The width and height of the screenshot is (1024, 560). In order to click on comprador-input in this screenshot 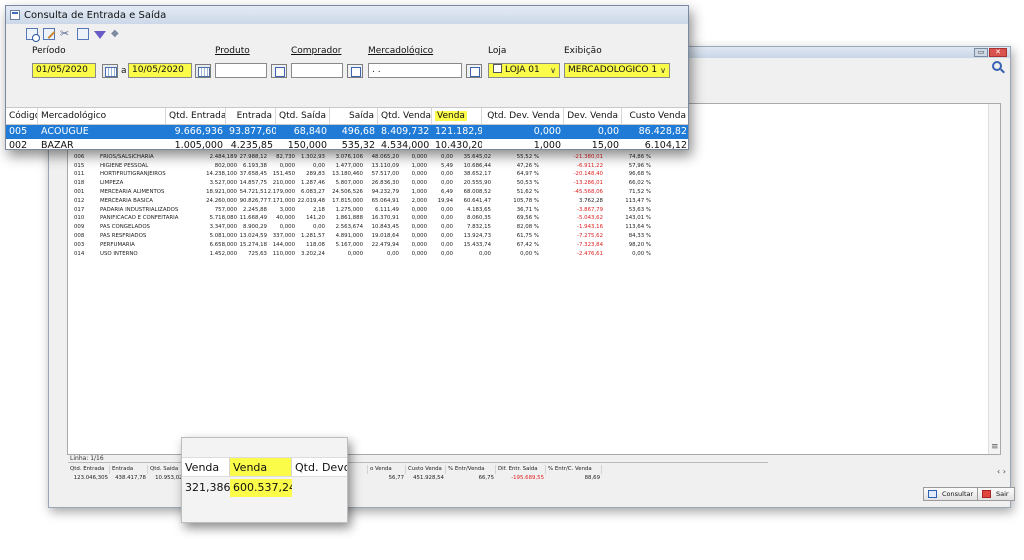, I will do `click(317, 70)`.